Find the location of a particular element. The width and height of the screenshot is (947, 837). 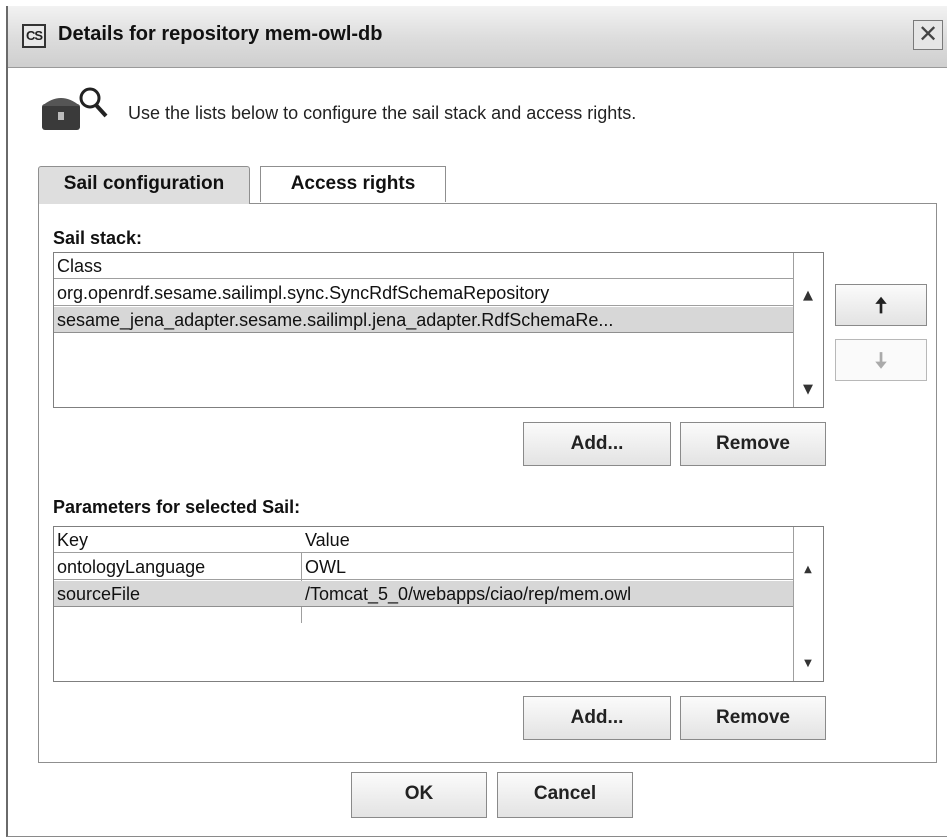

ok-button: OK is located at coordinates (419, 795).